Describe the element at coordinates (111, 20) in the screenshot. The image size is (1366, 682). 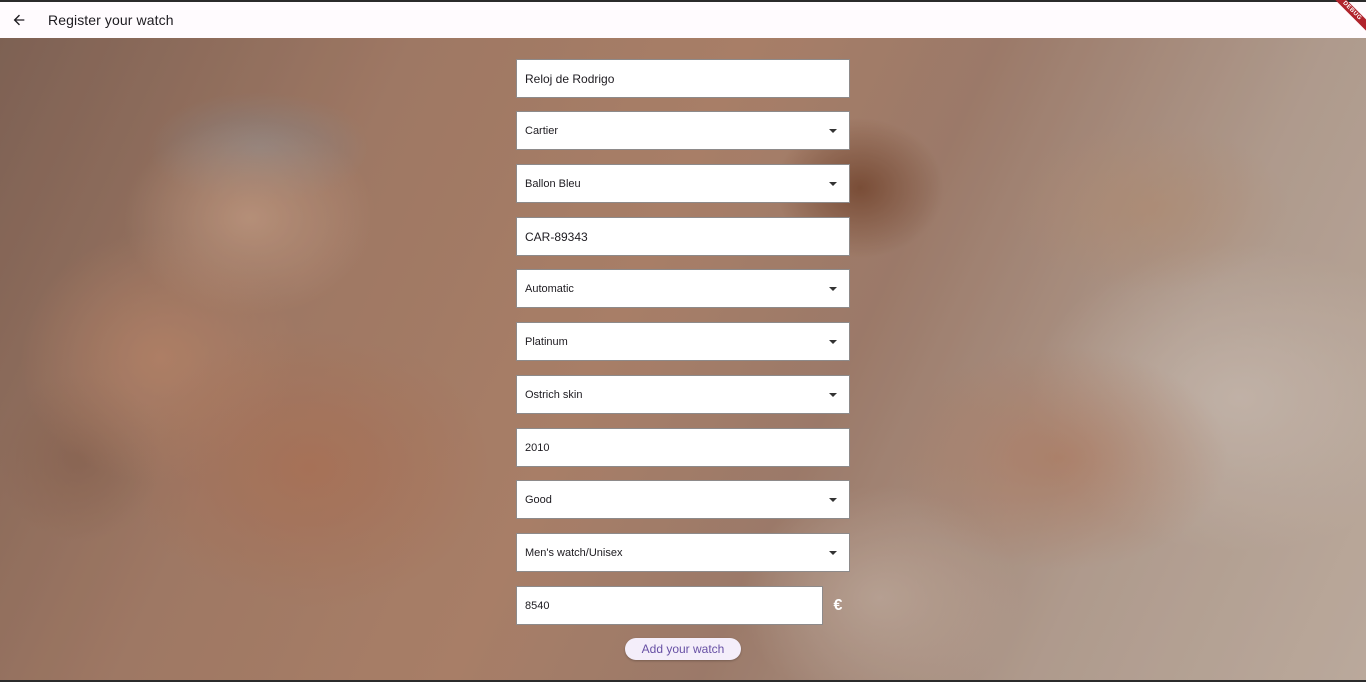
I see `page-title: Register your watch` at that location.